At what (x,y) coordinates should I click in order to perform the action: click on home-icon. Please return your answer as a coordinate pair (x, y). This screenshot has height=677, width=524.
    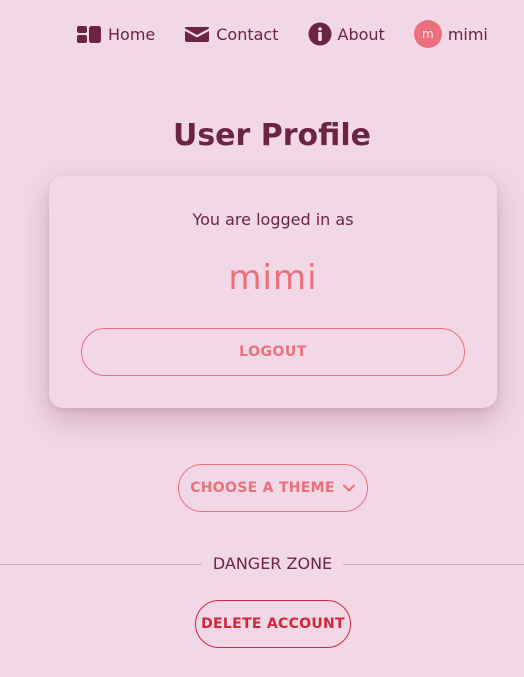
    Looking at the image, I should click on (89, 34).